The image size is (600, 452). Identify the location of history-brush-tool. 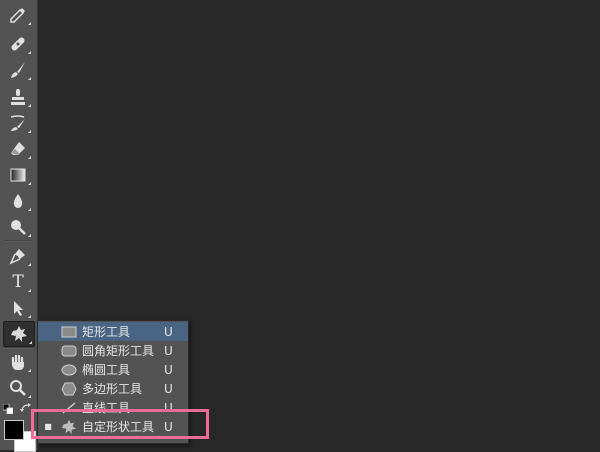
(18, 123).